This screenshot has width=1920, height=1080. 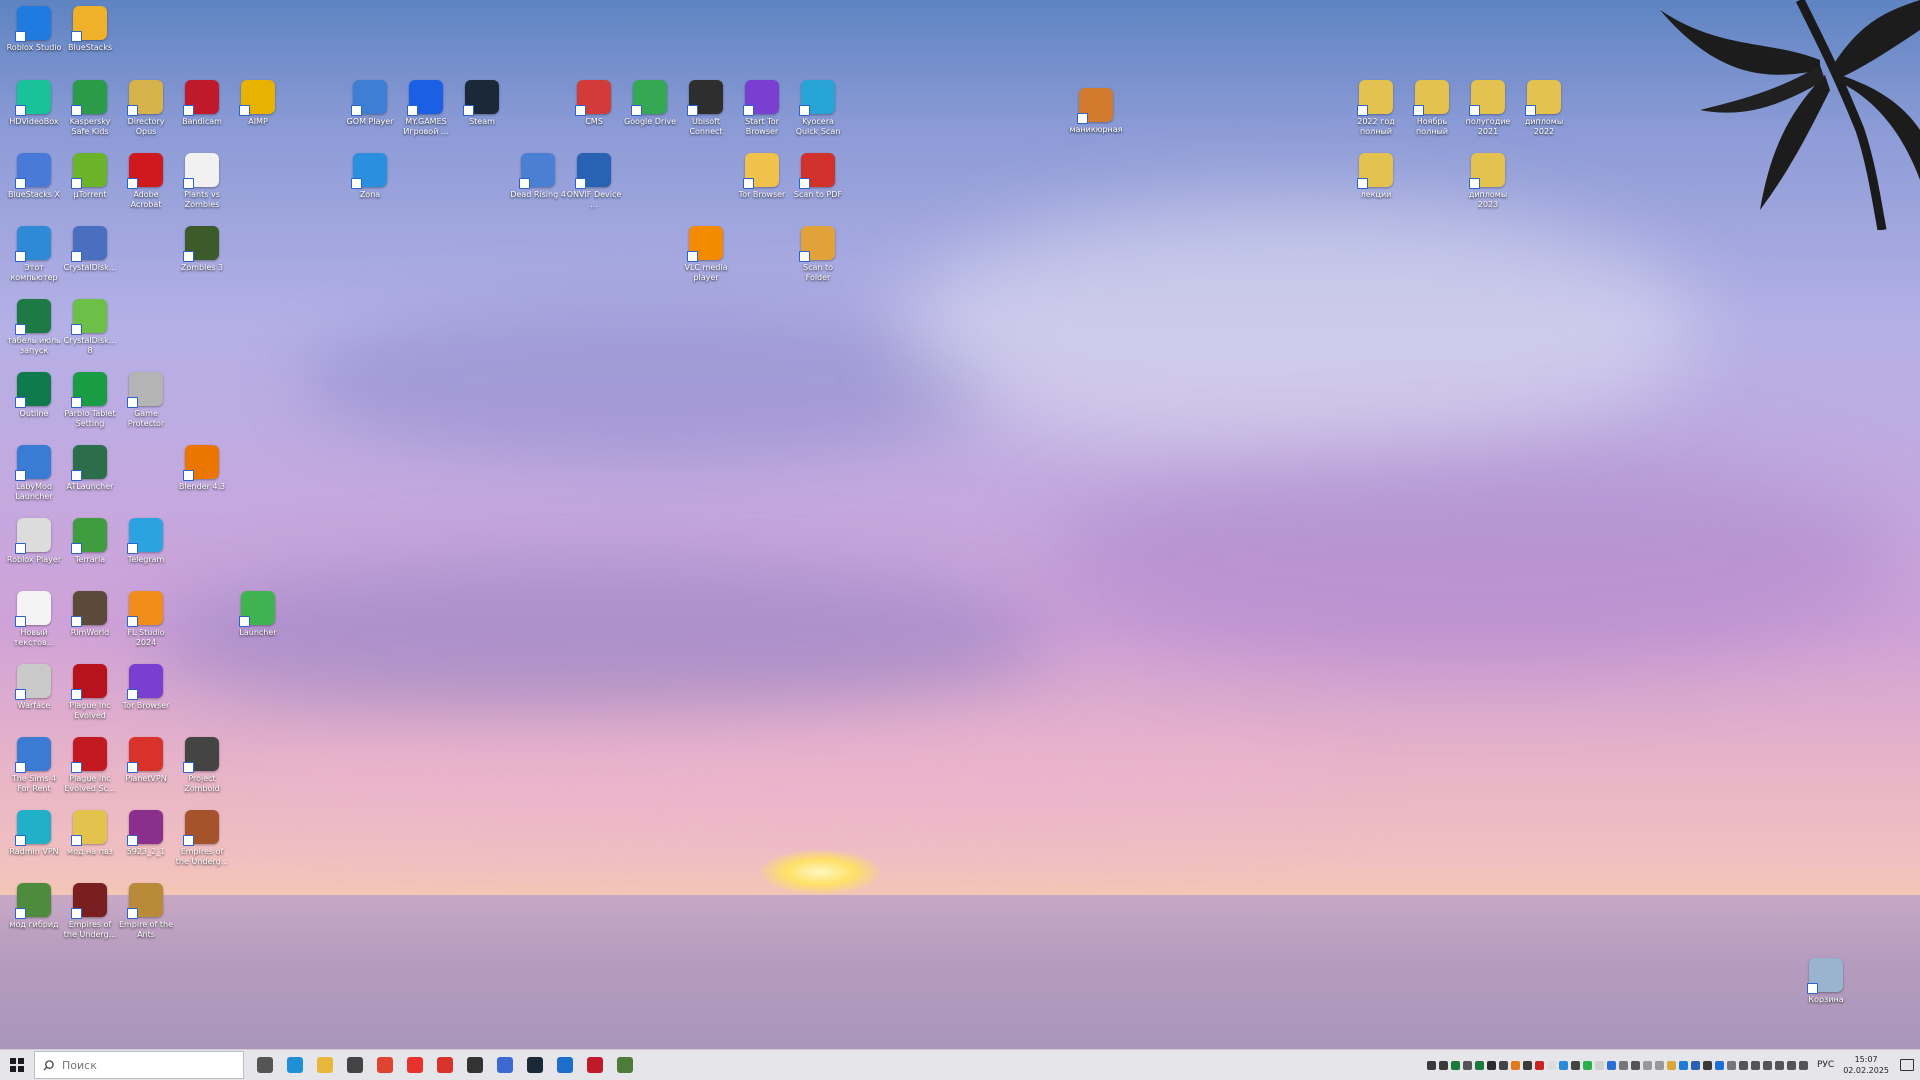 What do you see at coordinates (90, 692) in the screenshot?
I see `desktop-icon: Plague Inc Evolved` at bounding box center [90, 692].